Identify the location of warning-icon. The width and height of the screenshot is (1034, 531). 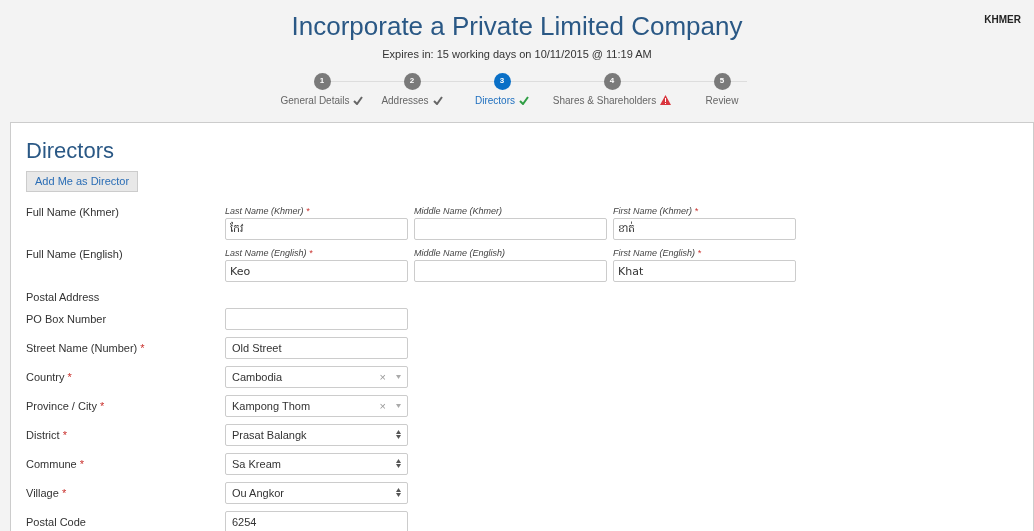
(666, 100).